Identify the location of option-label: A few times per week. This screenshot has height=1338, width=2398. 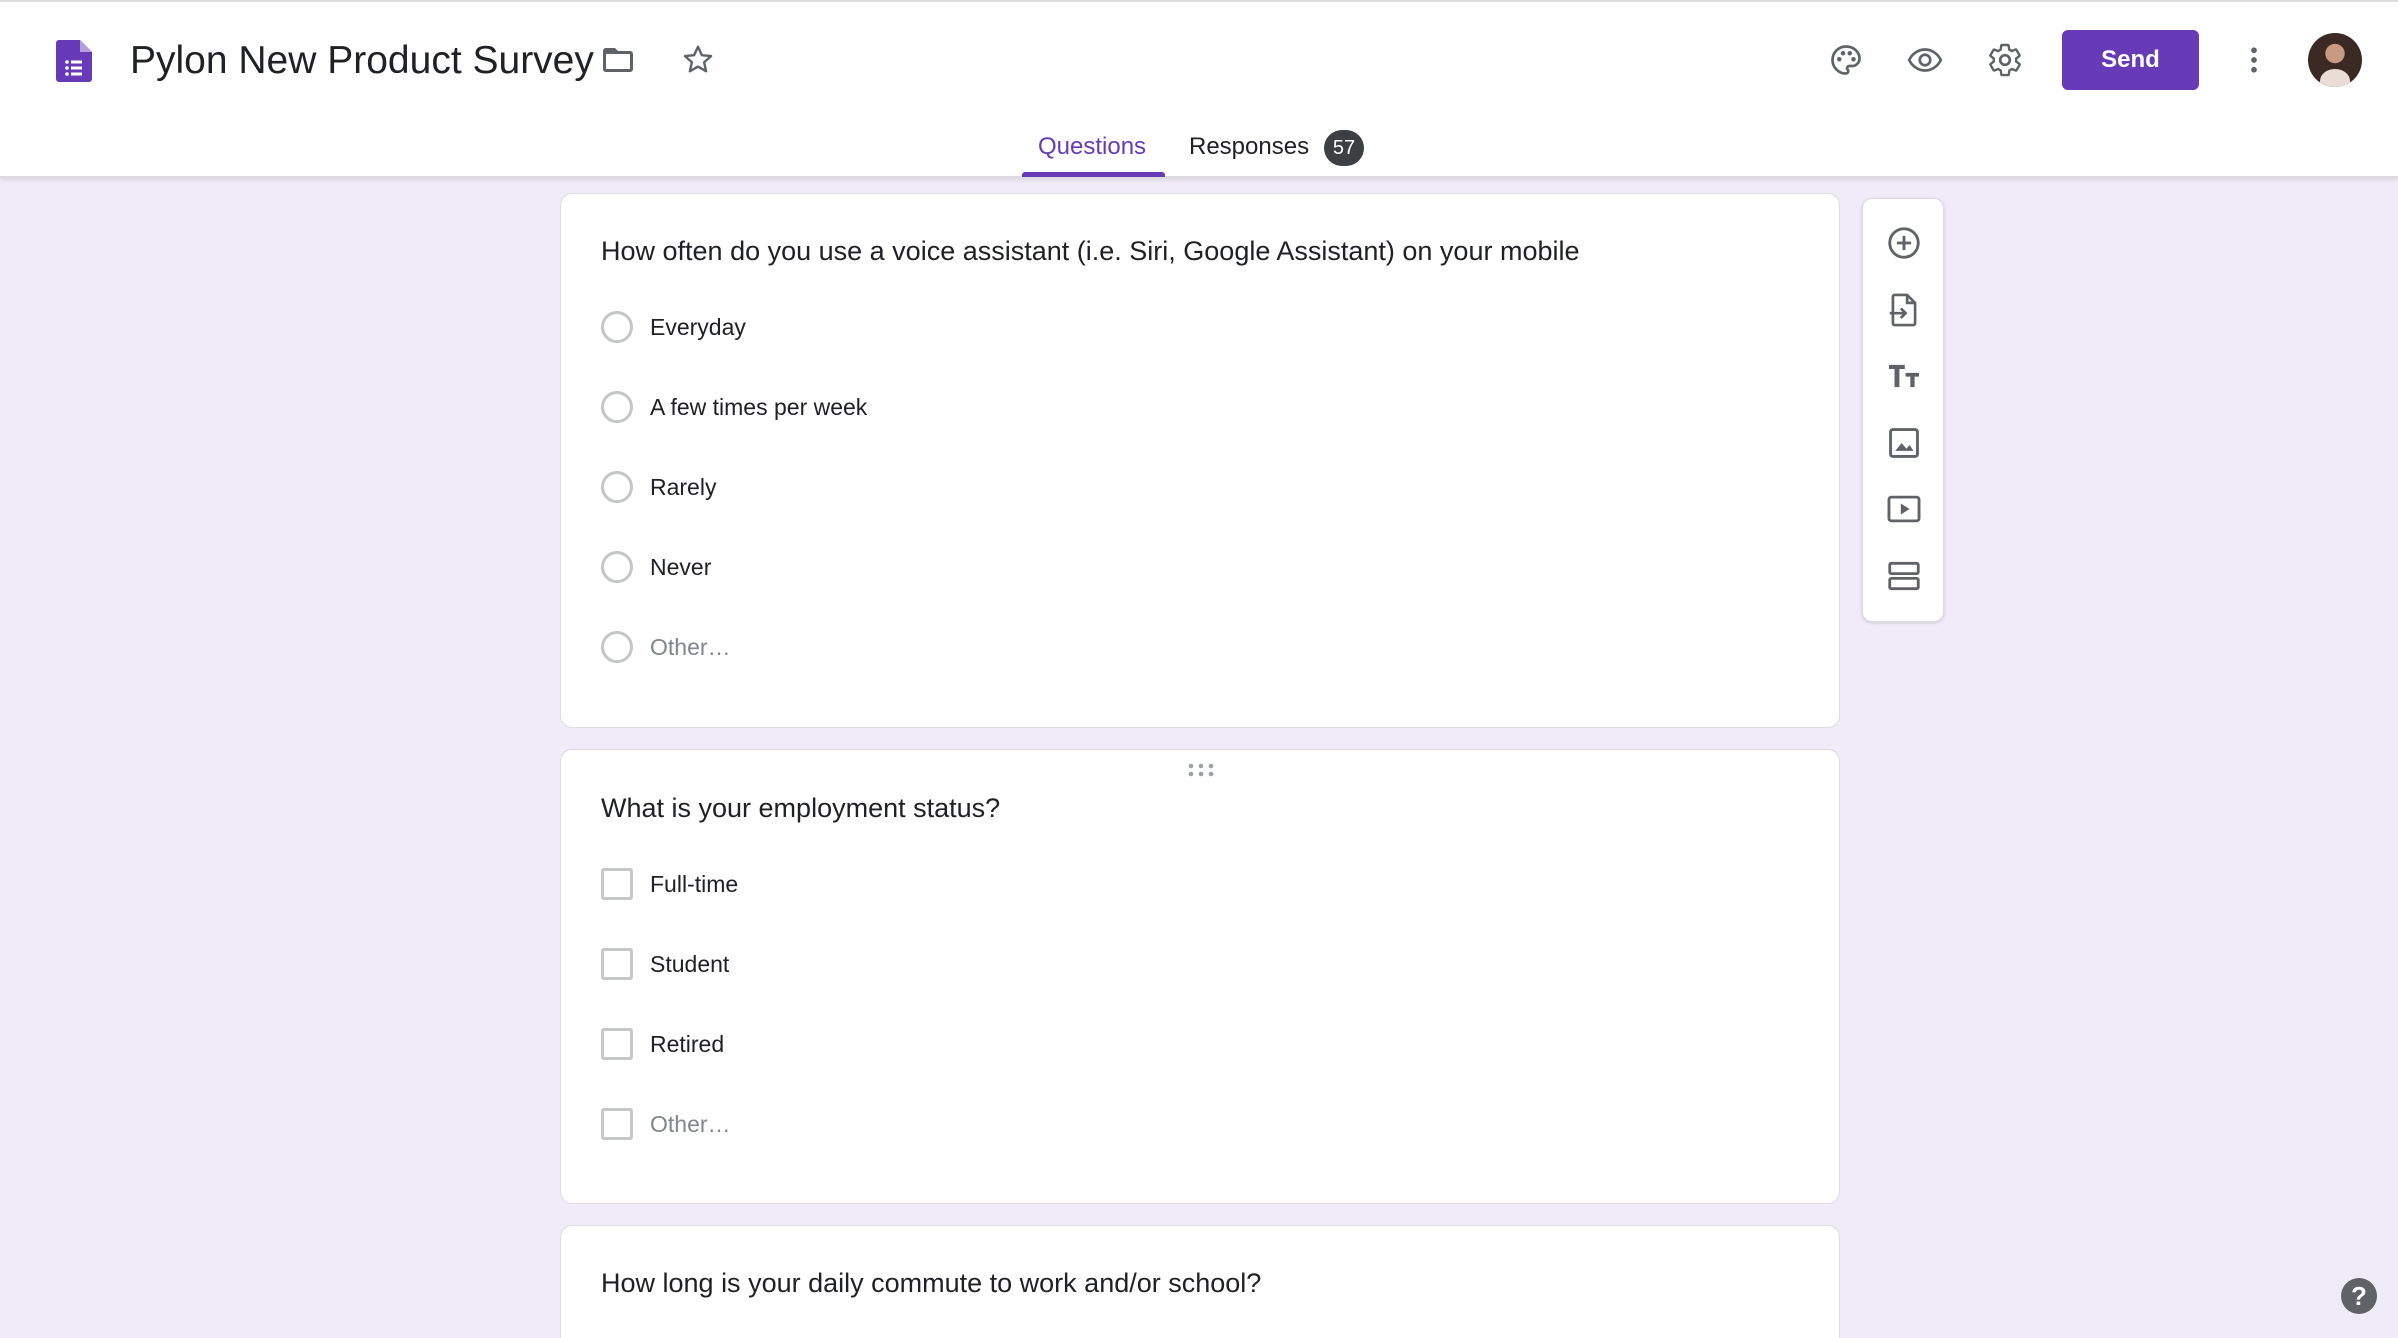
(759, 406).